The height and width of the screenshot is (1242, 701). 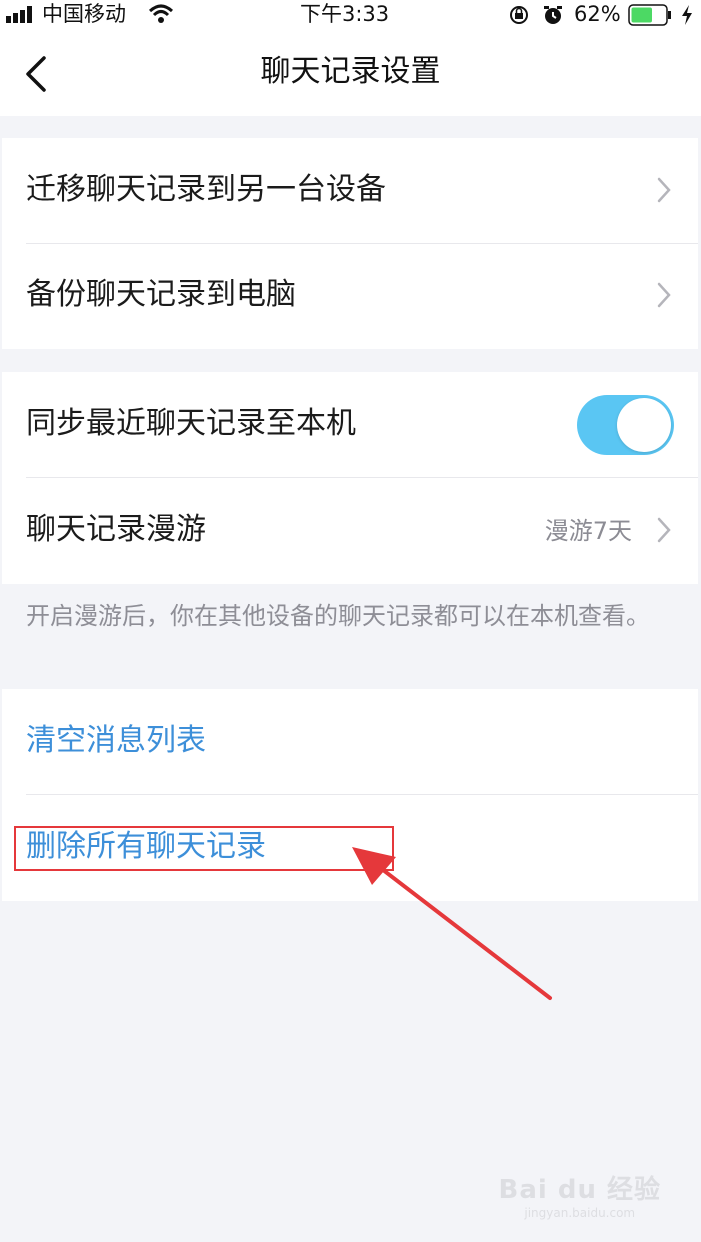 I want to click on migrate-label: 迁移聊天记录到另一台设备, so click(x=206, y=189).